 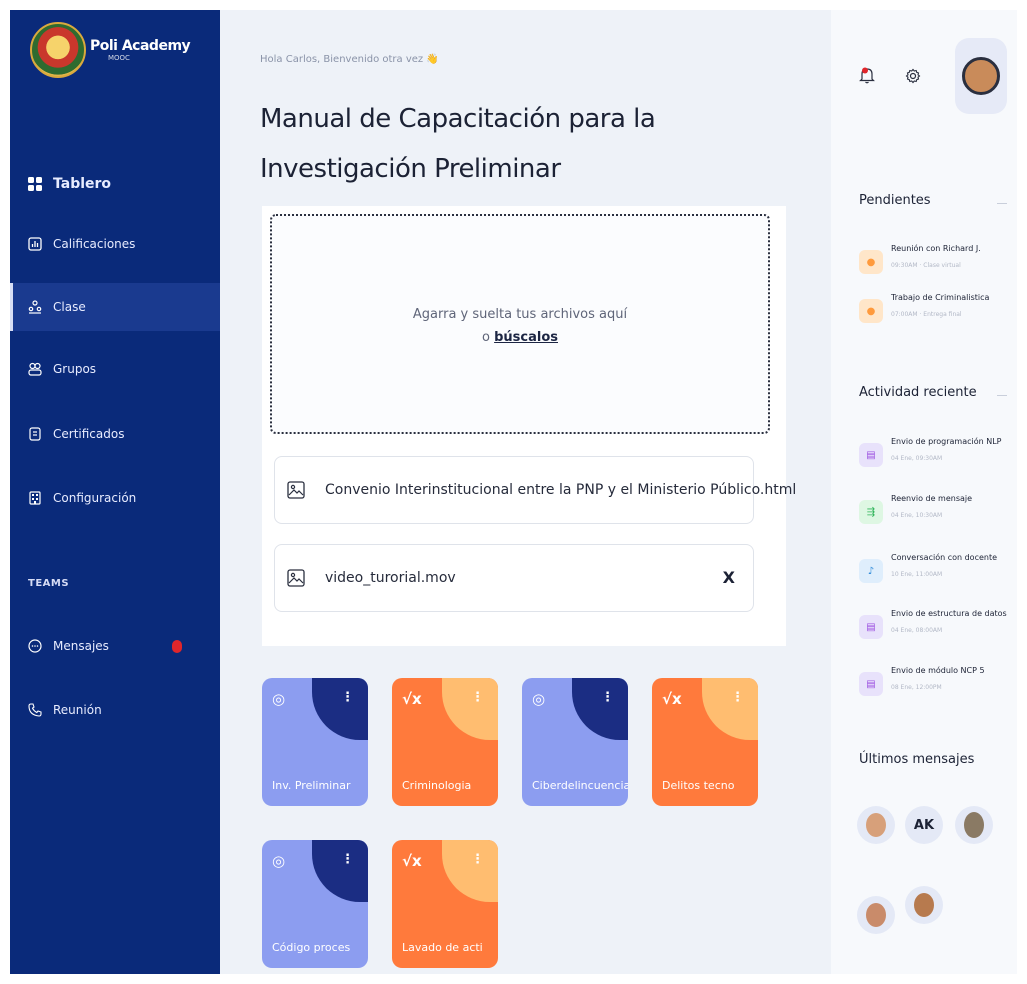 What do you see at coordinates (115, 184) in the screenshot?
I see `sidebar-item-tablero: Tablero` at bounding box center [115, 184].